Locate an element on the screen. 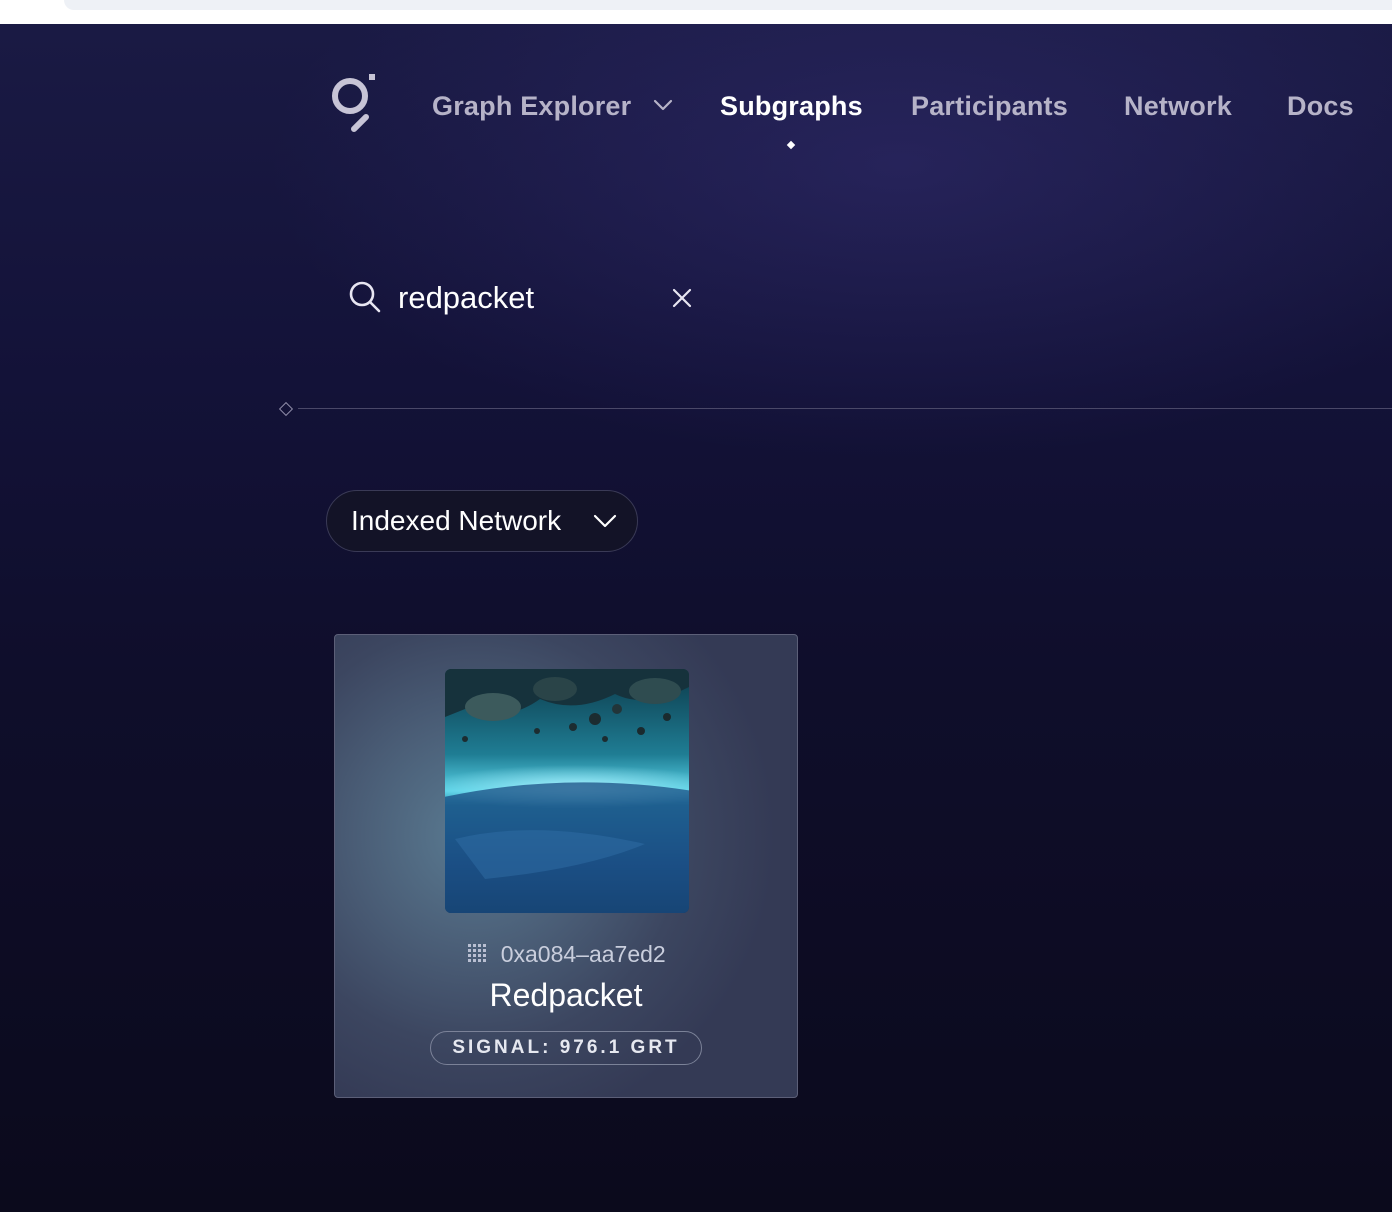 The image size is (1392, 1212). subgraph-name: Redpacket is located at coordinates (566, 995).